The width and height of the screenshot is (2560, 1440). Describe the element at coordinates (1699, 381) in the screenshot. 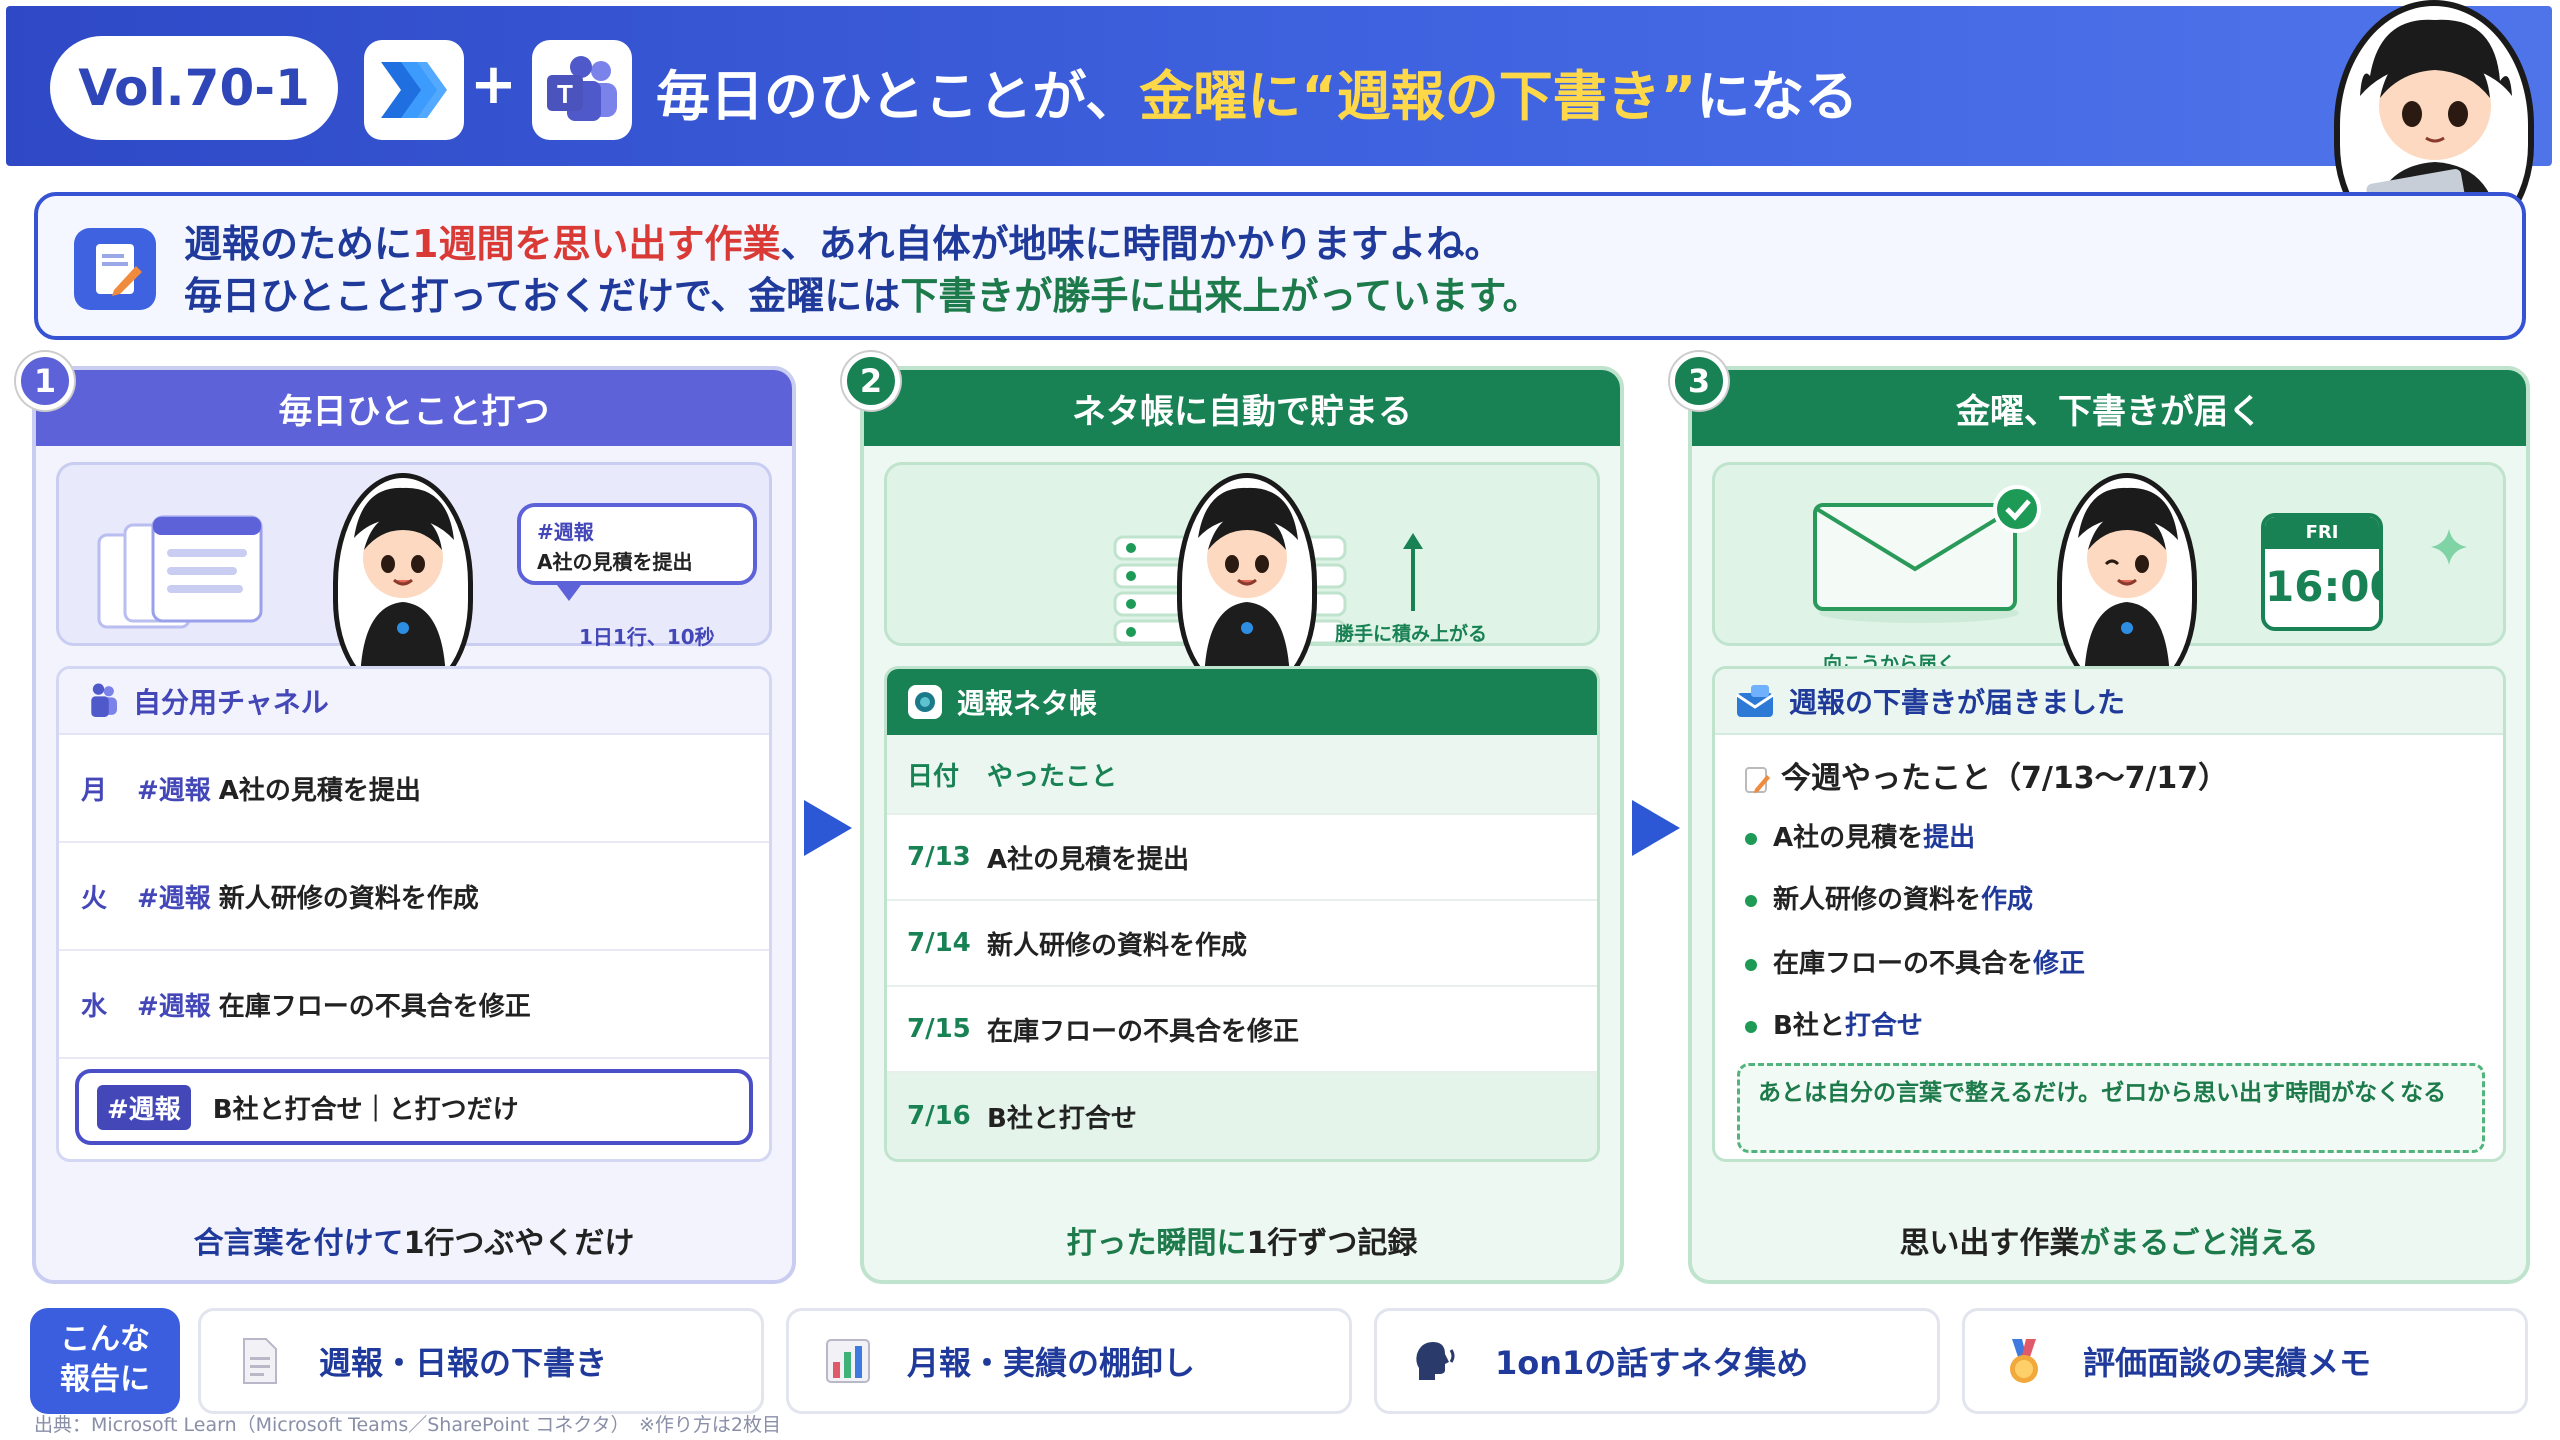

I see `step-3-number: 3` at that location.